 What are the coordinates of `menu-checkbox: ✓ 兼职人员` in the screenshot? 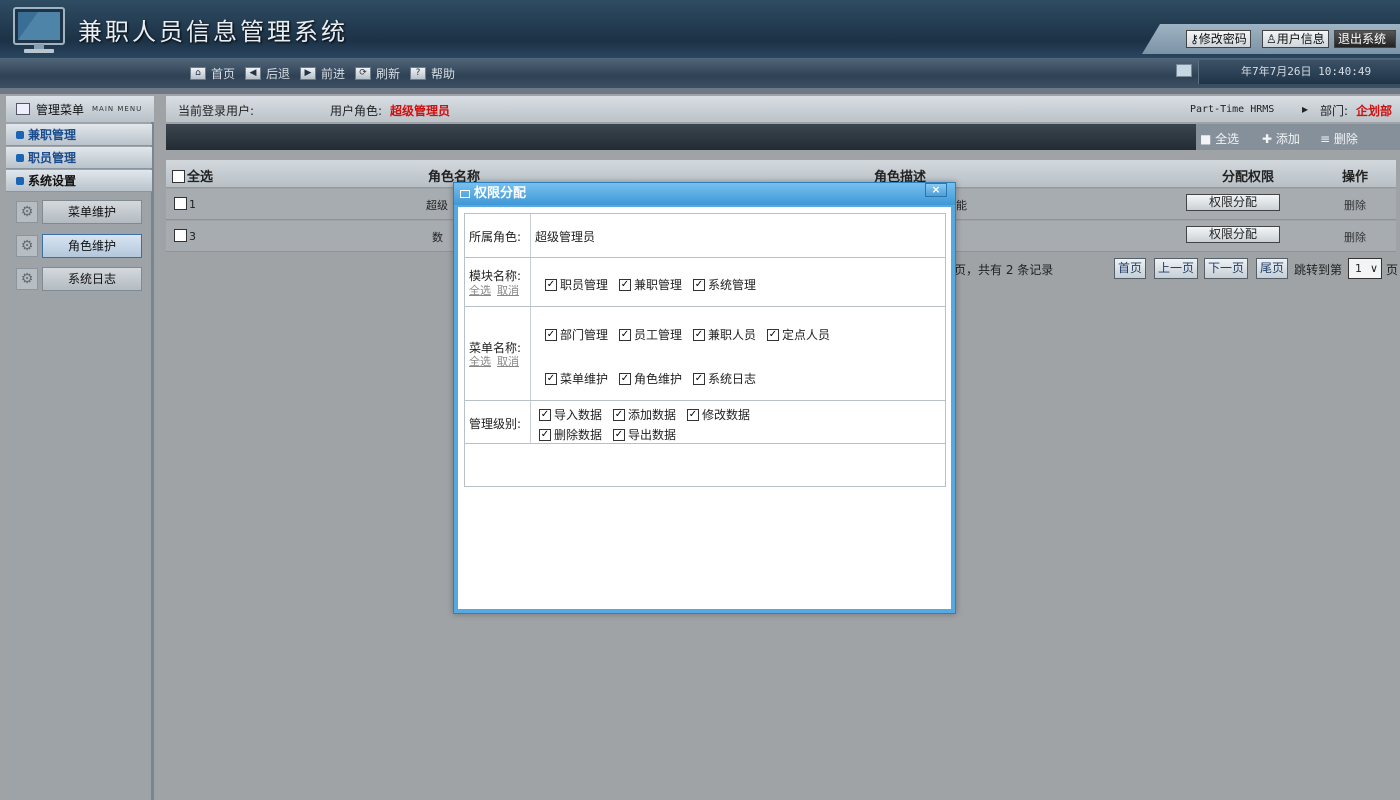 It's located at (724, 334).